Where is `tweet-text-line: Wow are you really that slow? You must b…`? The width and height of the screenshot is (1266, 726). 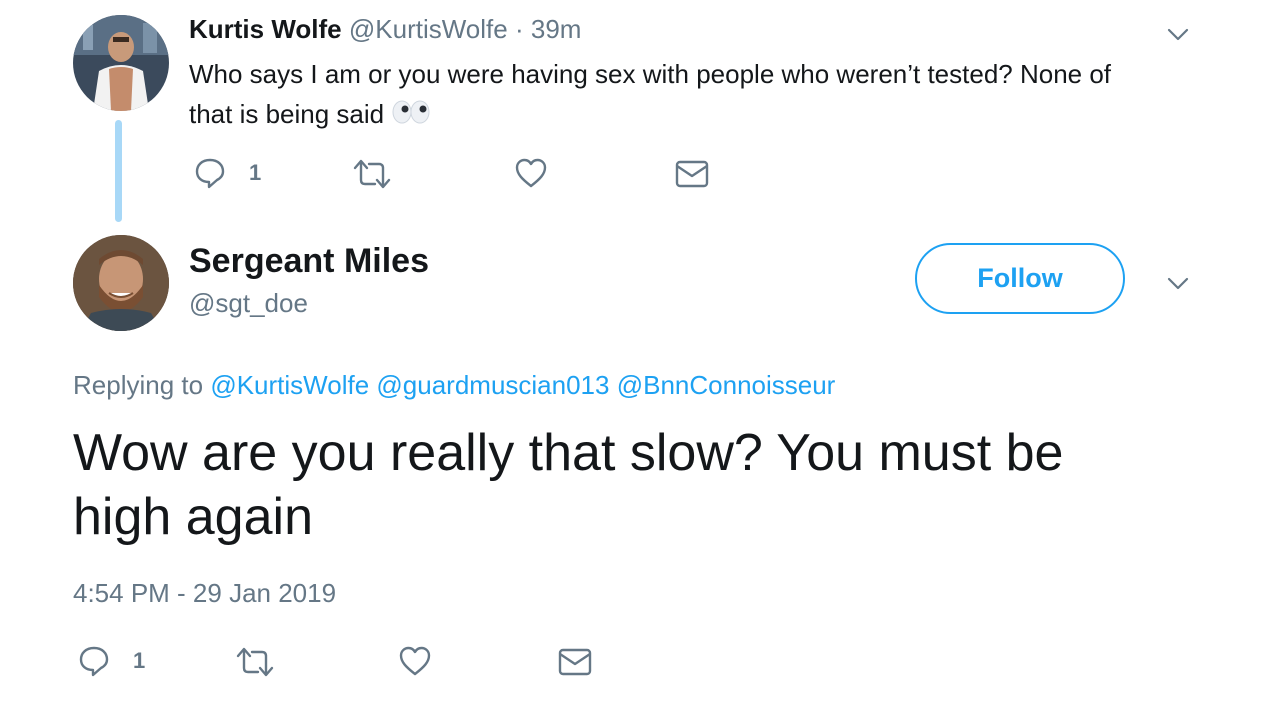 tweet-text-line: Wow are you really that slow? You must b… is located at coordinates (568, 453).